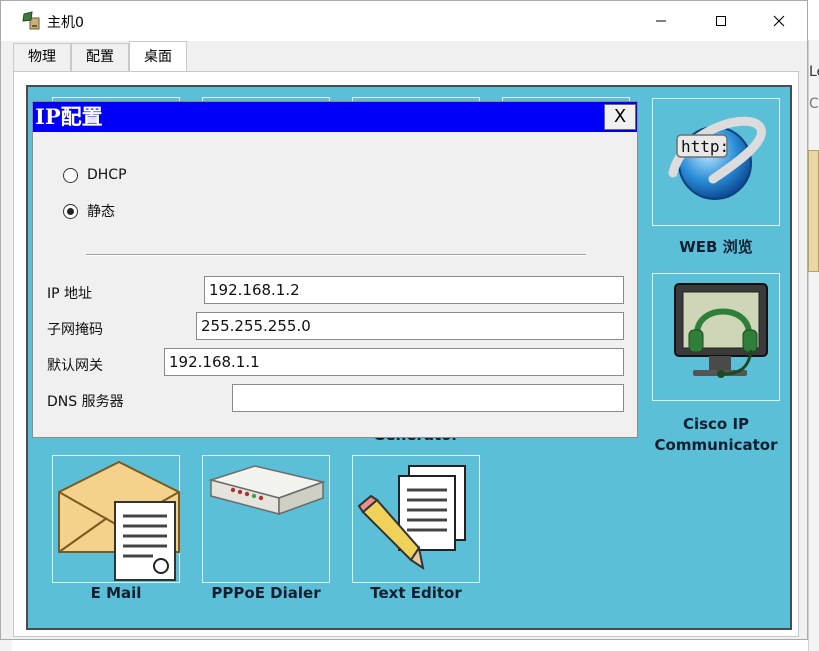 This screenshot has height=651, width=819. Describe the element at coordinates (70, 294) in the screenshot. I see `ip-address-label: IP 地址` at that location.